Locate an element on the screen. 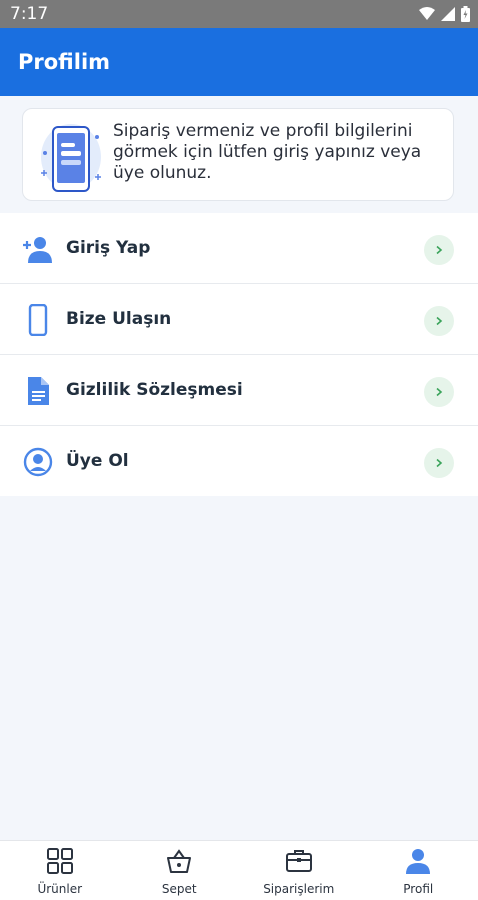 This screenshot has width=478, height=900. menu-item-register: Üye Ol is located at coordinates (239, 461).